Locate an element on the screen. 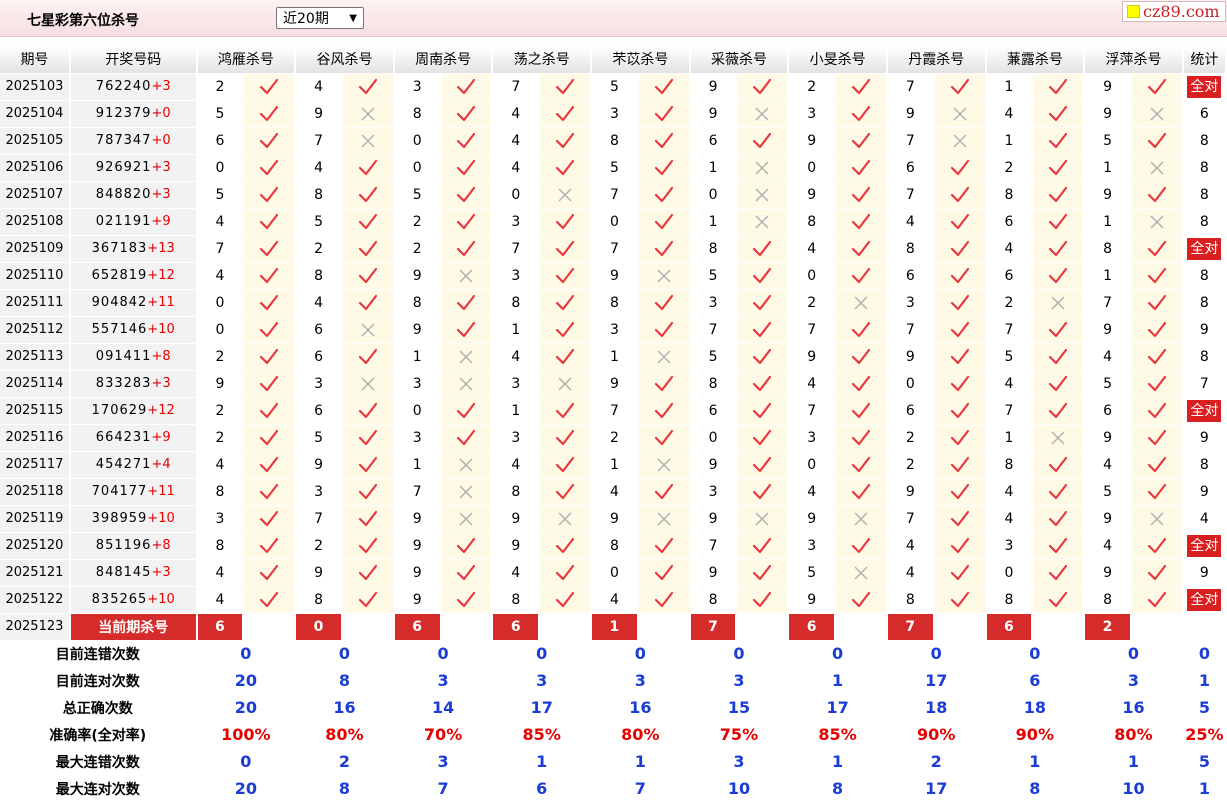 The image size is (1227, 803). issue-number: 2025105 is located at coordinates (35, 141).